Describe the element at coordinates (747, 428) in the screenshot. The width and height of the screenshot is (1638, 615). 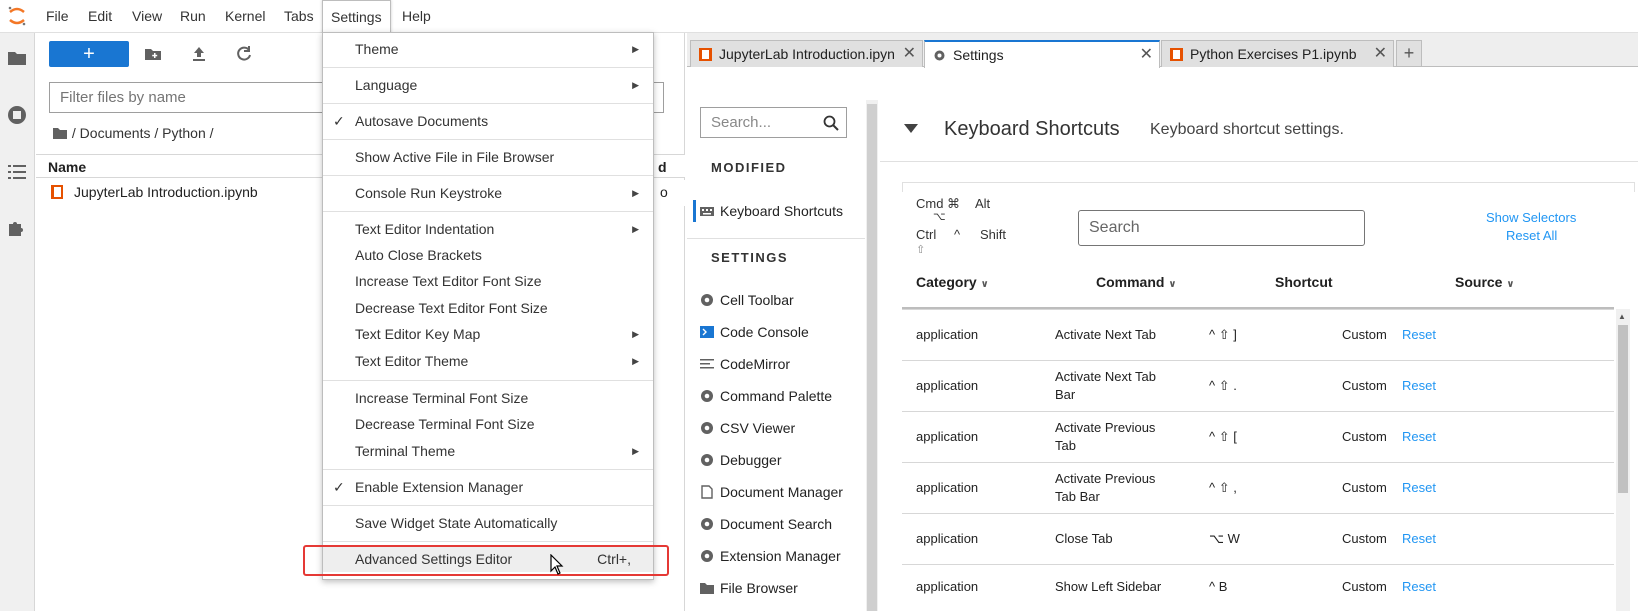
I see `settings-item-csv-viewer: CSV Viewer` at that location.